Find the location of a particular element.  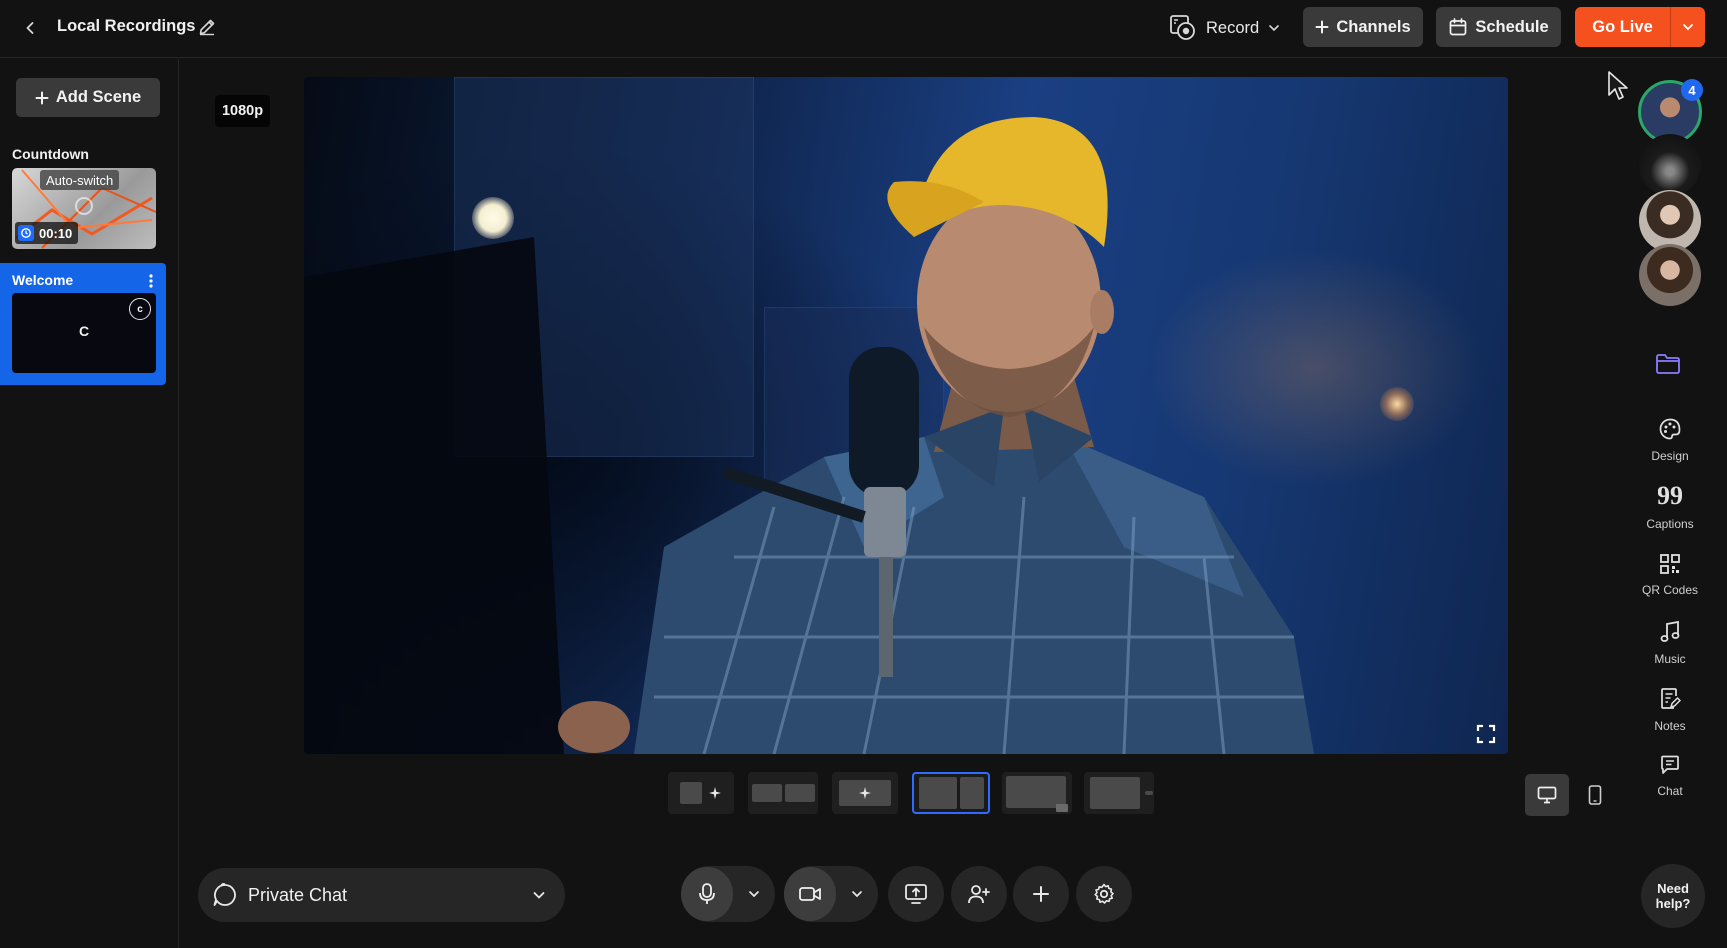

phone-icon is located at coordinates (1595, 795).